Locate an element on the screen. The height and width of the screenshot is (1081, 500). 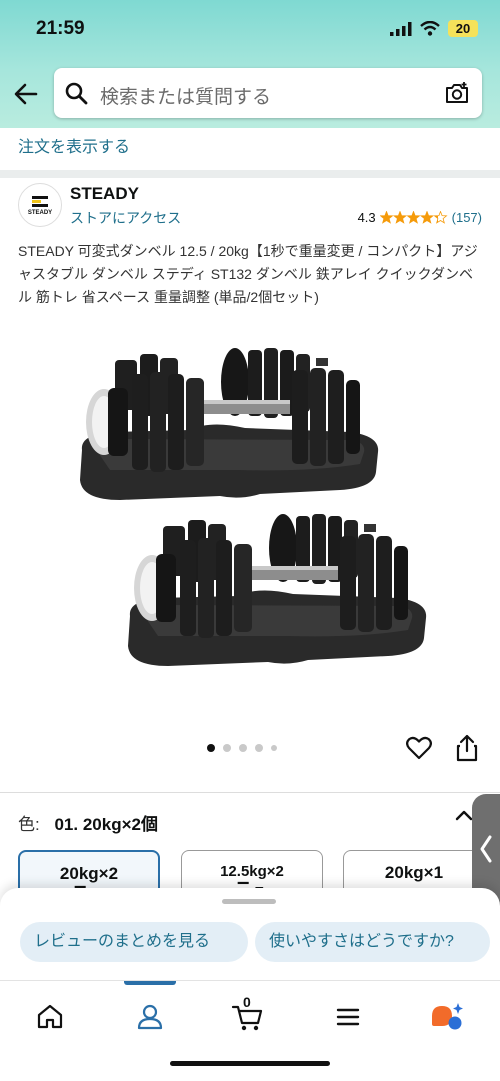
status-time: 21:59 is located at coordinates (60, 28).